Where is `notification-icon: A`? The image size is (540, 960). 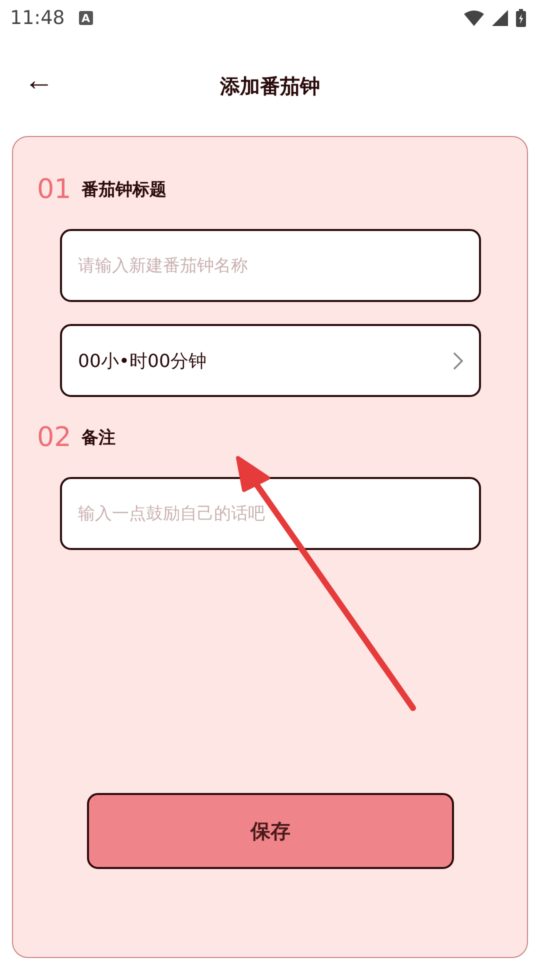 notification-icon: A is located at coordinates (85, 18).